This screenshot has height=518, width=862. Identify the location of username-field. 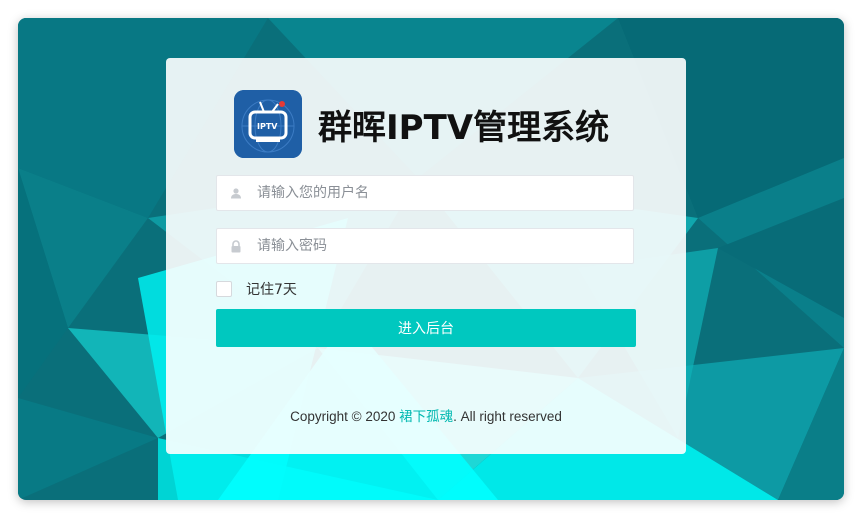
(425, 193).